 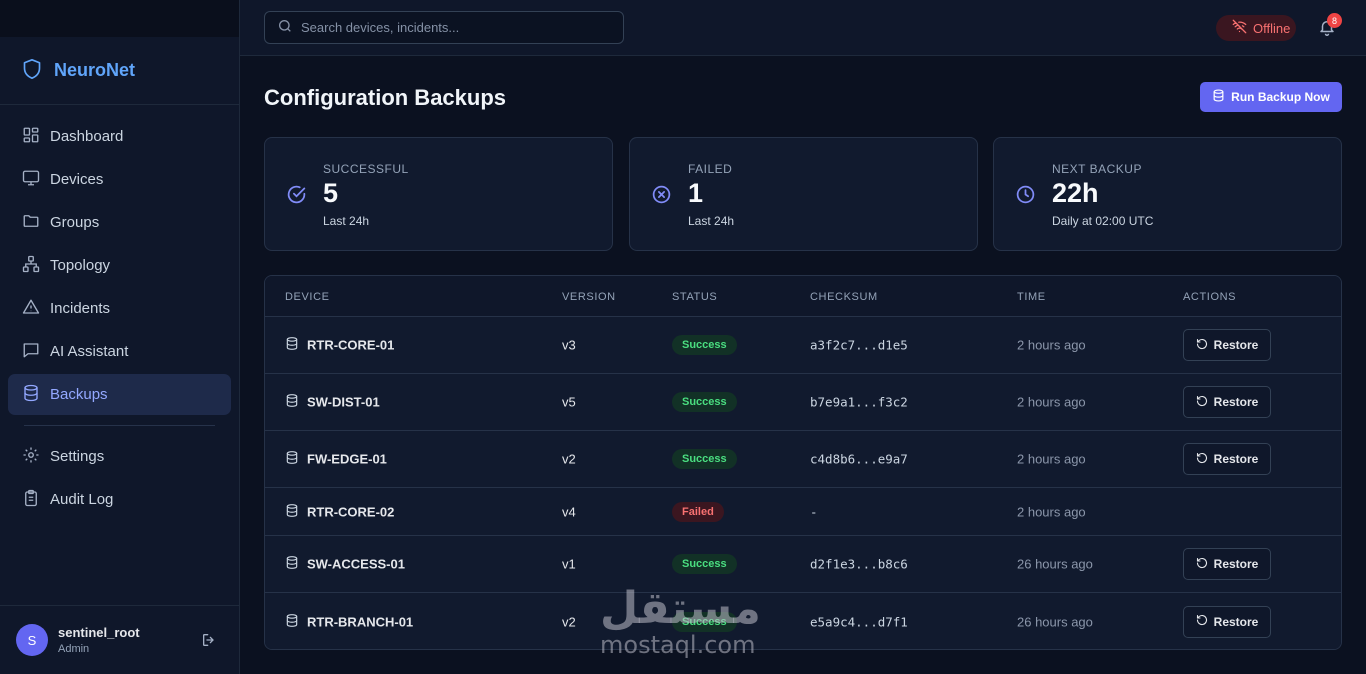 I want to click on stat-label: FAILED, so click(x=710, y=169).